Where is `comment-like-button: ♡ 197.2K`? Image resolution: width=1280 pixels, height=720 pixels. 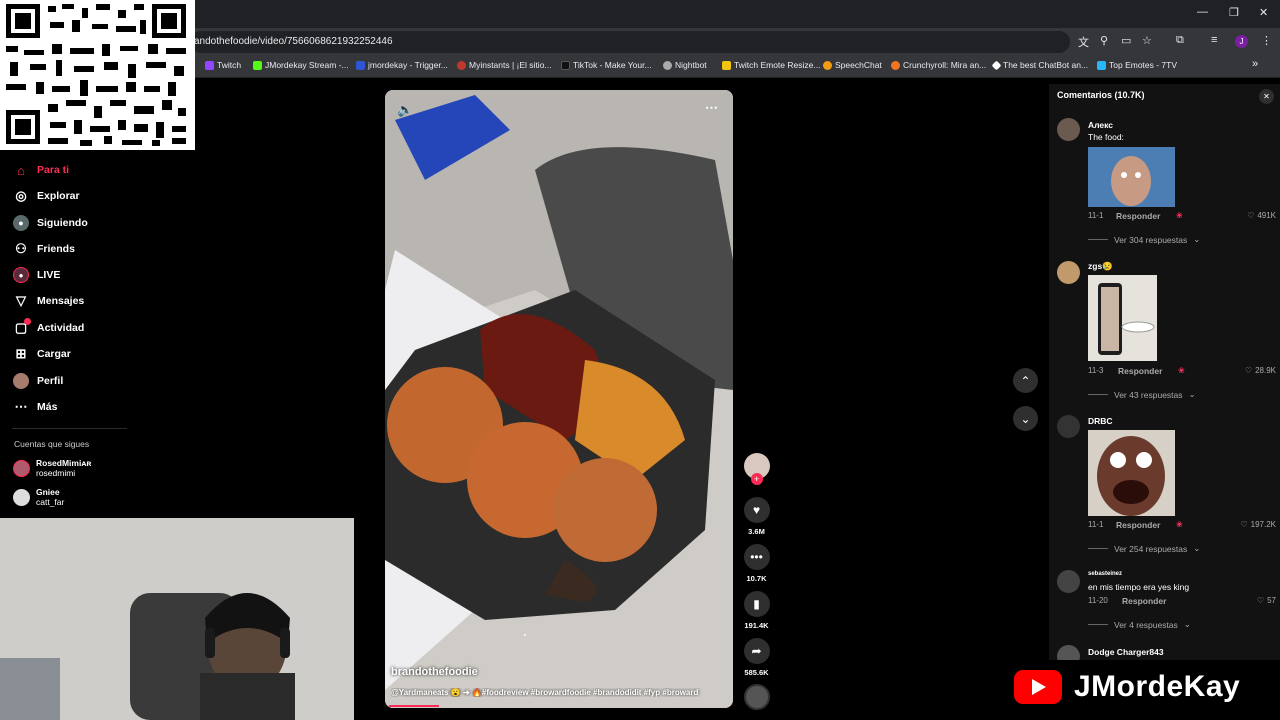 comment-like-button: ♡ 197.2K is located at coordinates (1258, 524).